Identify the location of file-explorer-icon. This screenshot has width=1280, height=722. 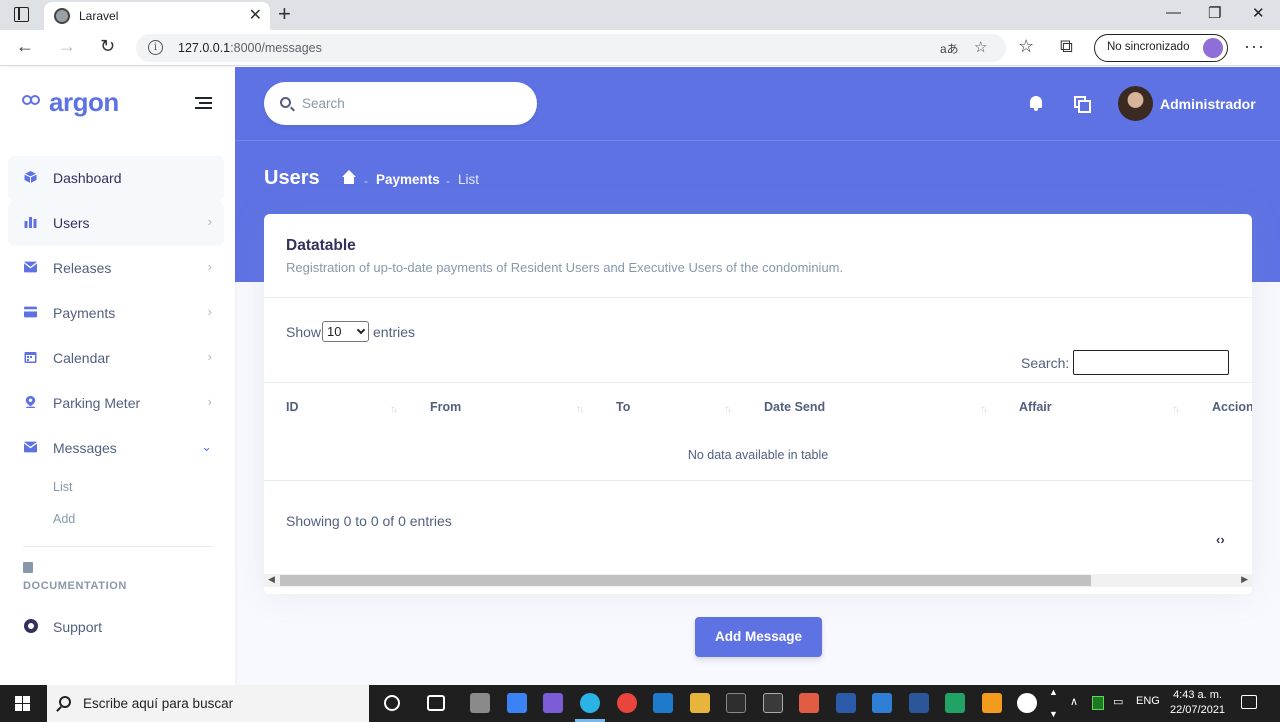
(700, 703).